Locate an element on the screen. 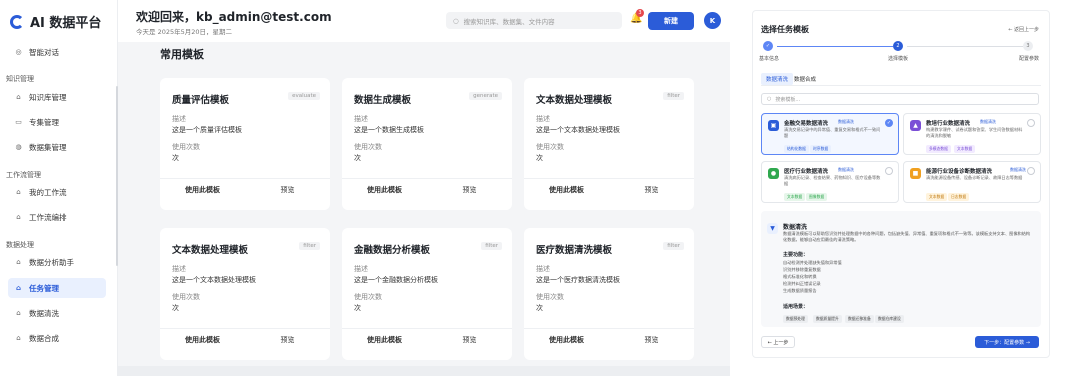  template-name: 金融交易数据清洗 is located at coordinates (806, 124).